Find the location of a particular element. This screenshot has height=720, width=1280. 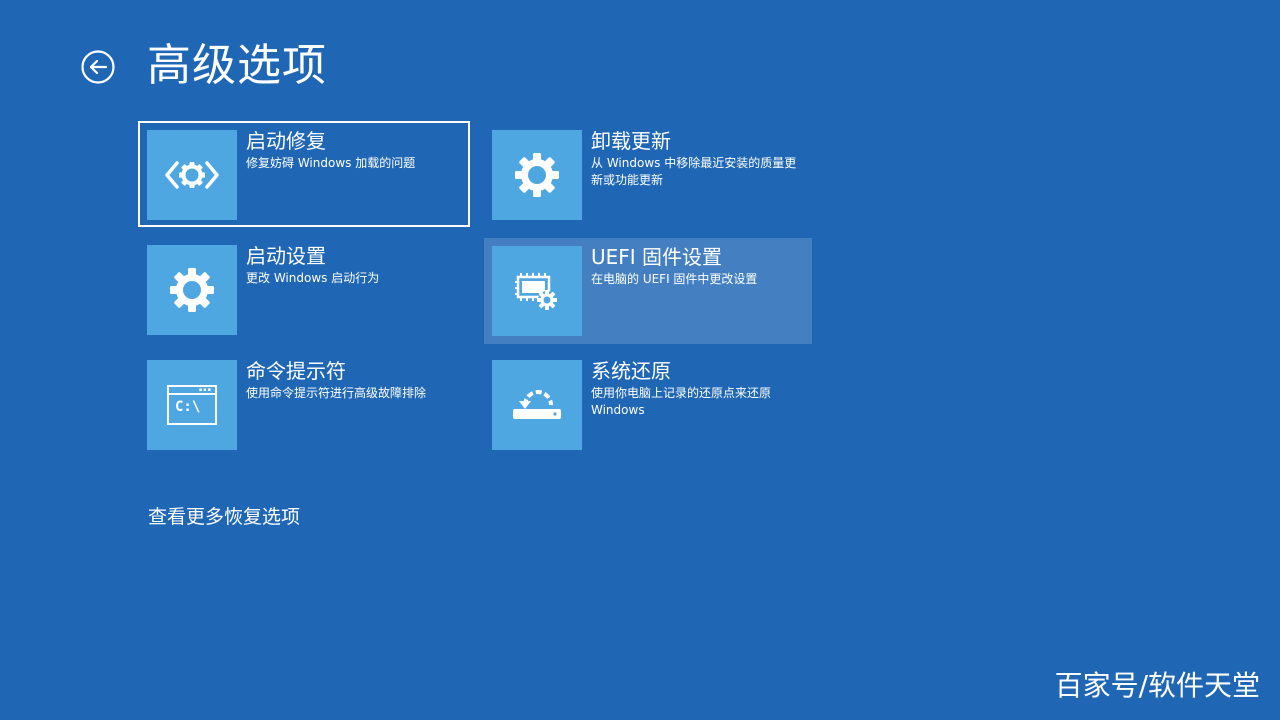

firmware-chip-gear-icon is located at coordinates (536, 291).